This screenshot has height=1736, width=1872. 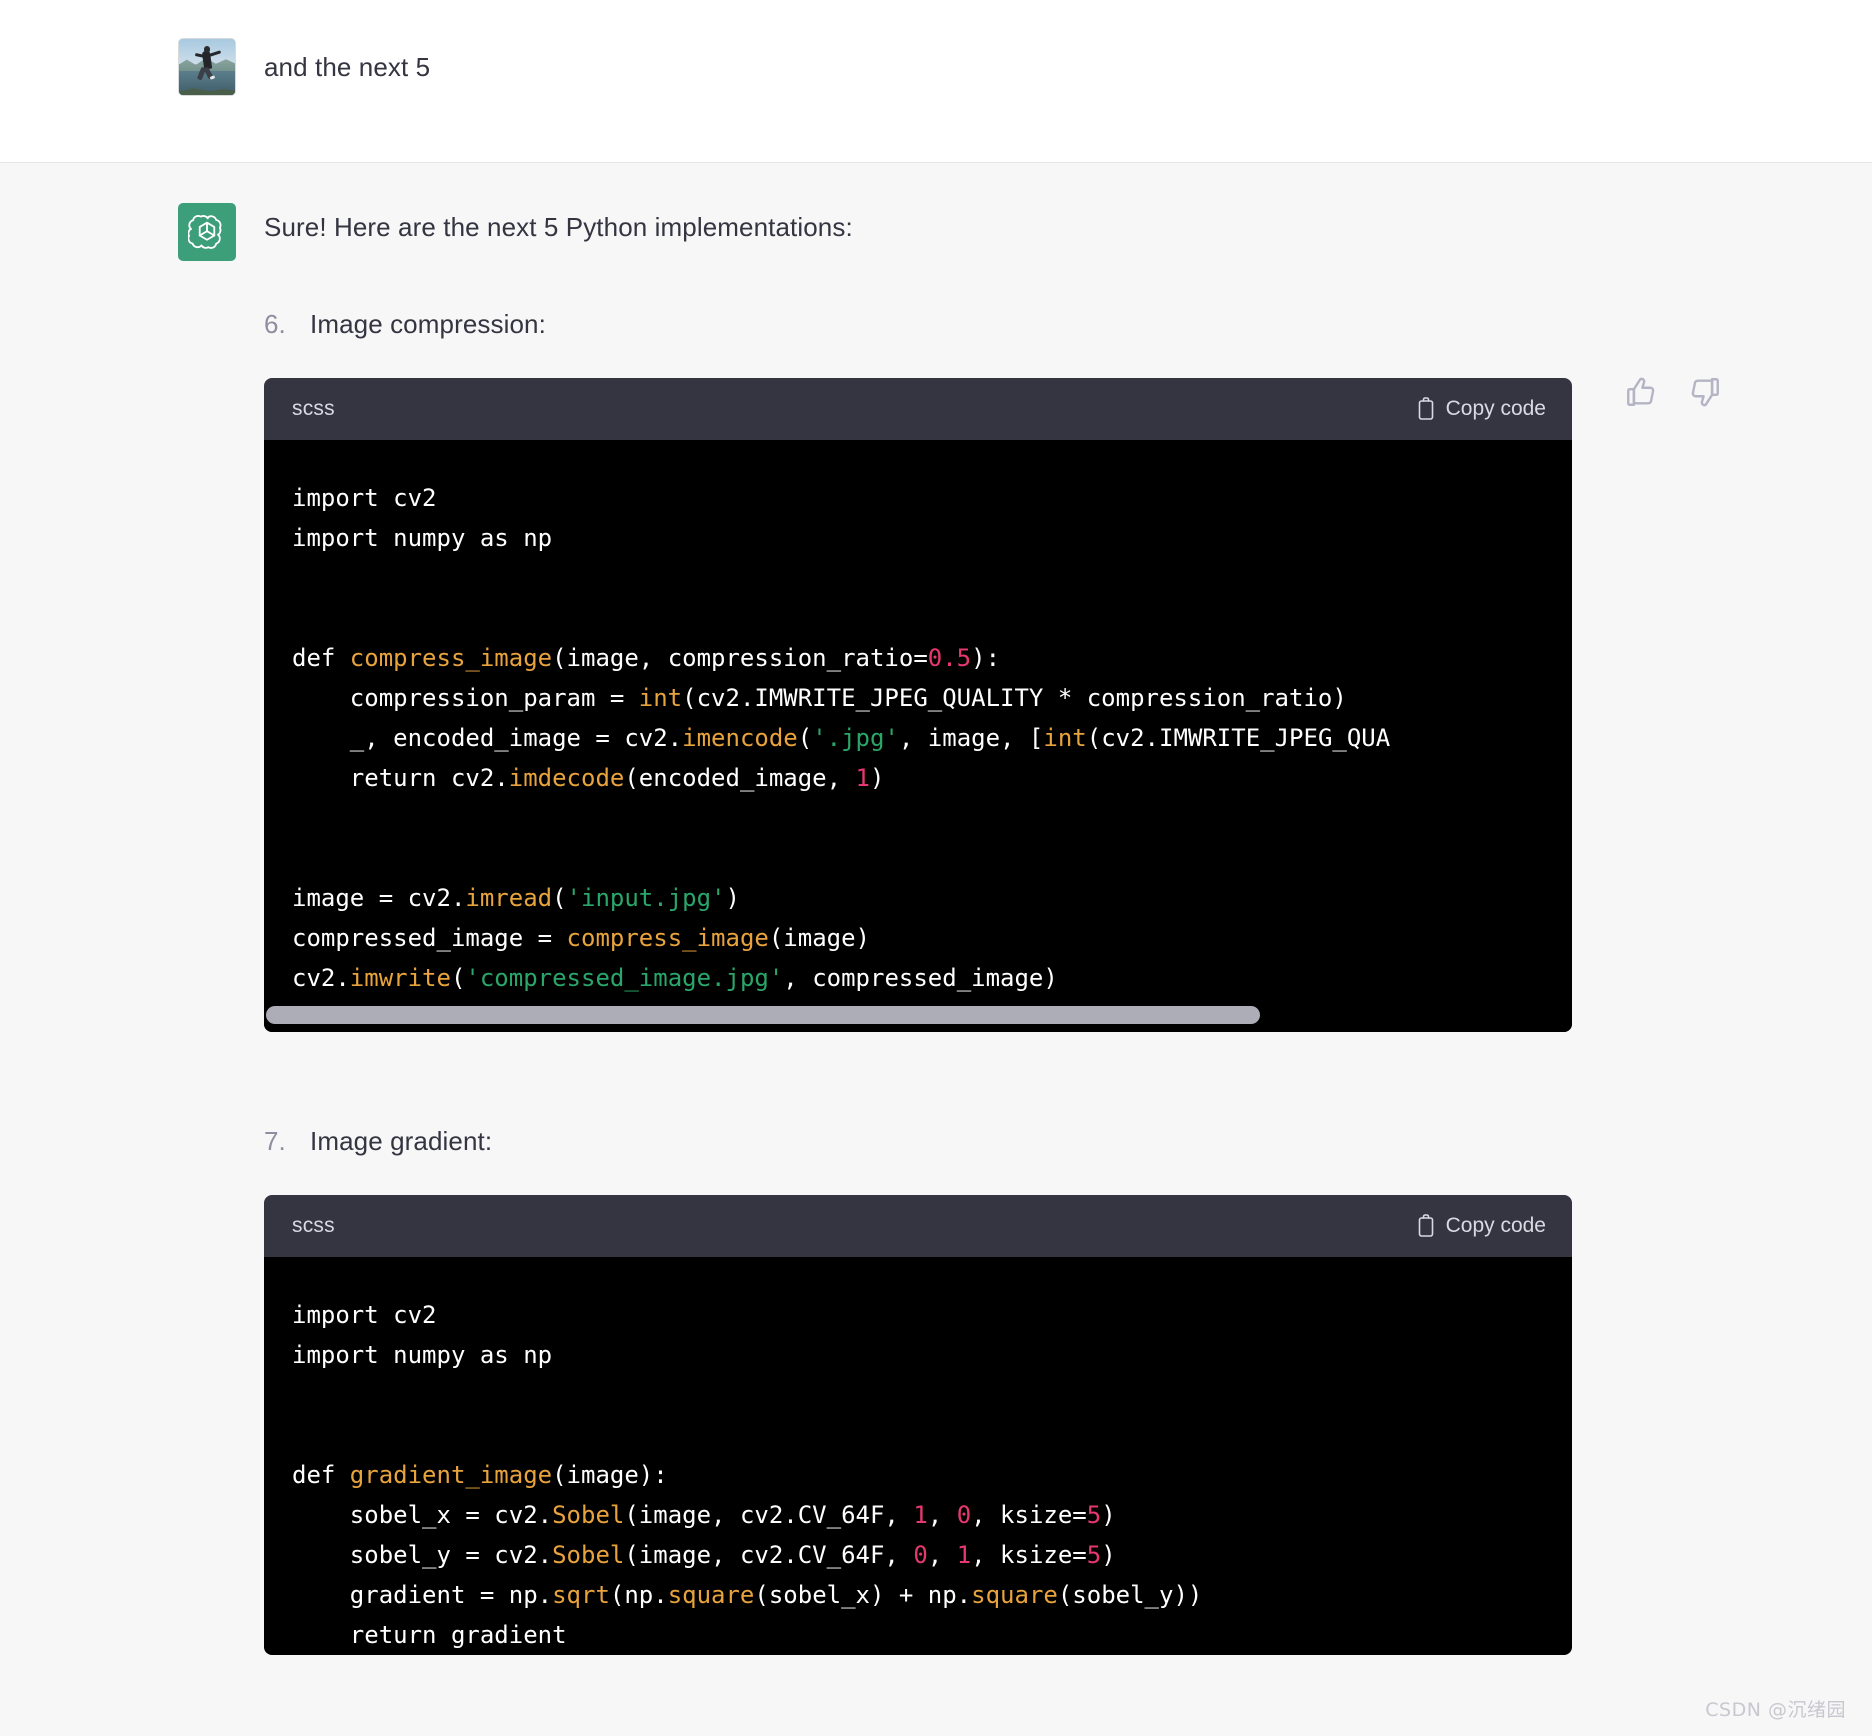 I want to click on openai-logo-icon, so click(x=207, y=232).